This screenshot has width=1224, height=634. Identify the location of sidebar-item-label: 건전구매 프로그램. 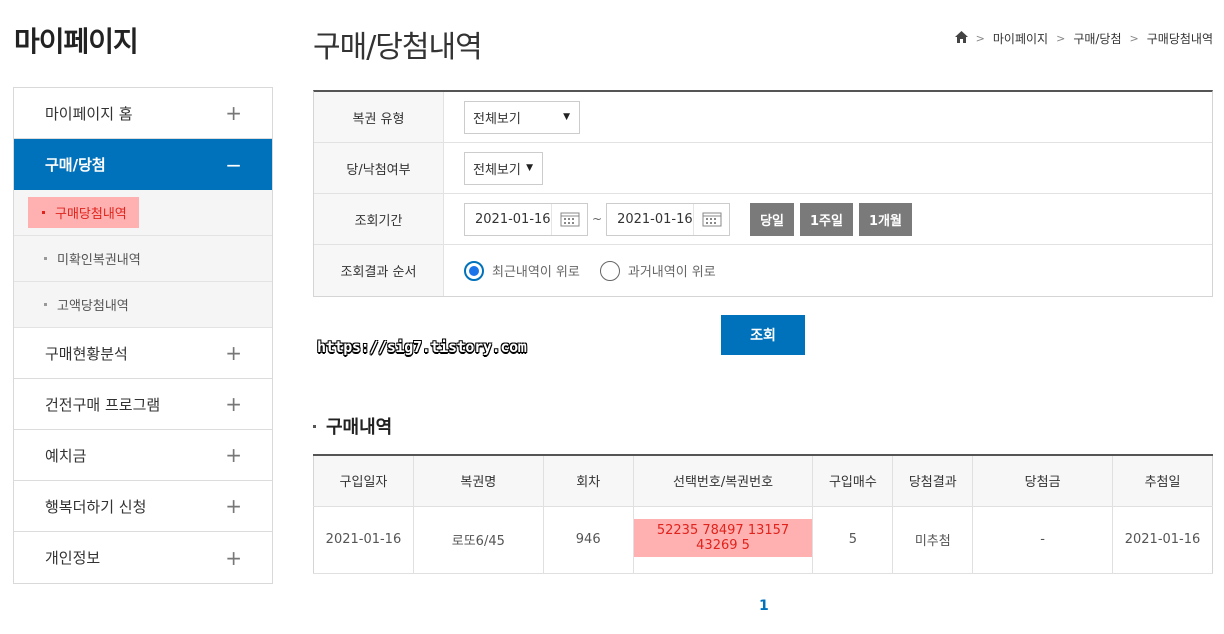
(103, 404).